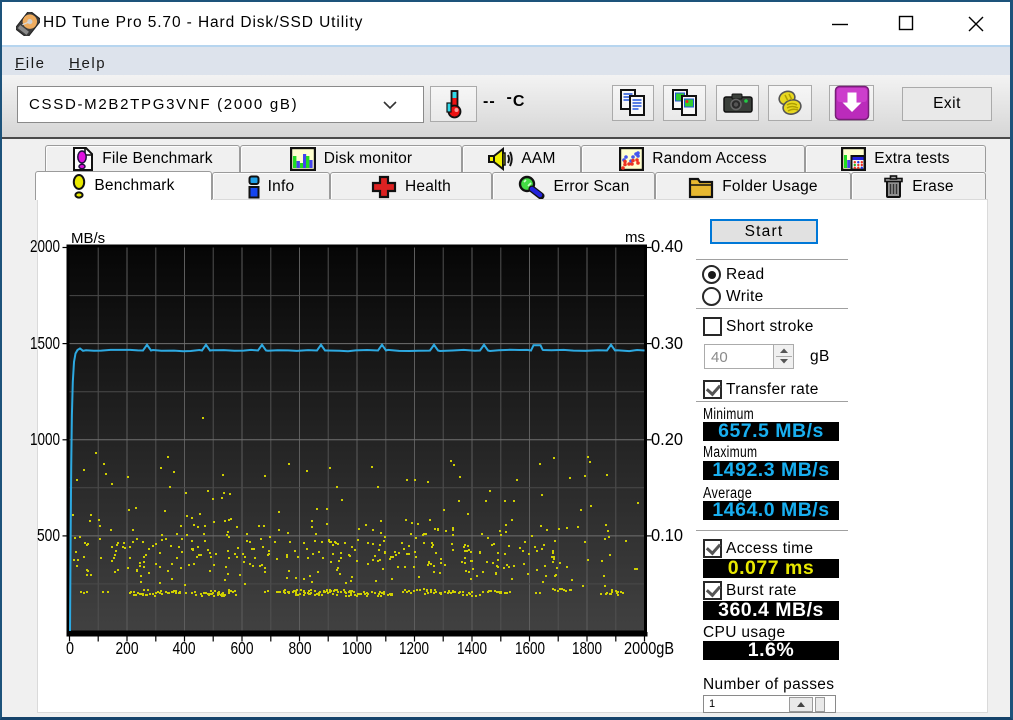 Image resolution: width=1013 pixels, height=720 pixels. Describe the element at coordinates (300, 648) in the screenshot. I see `svg-text: 800` at that location.